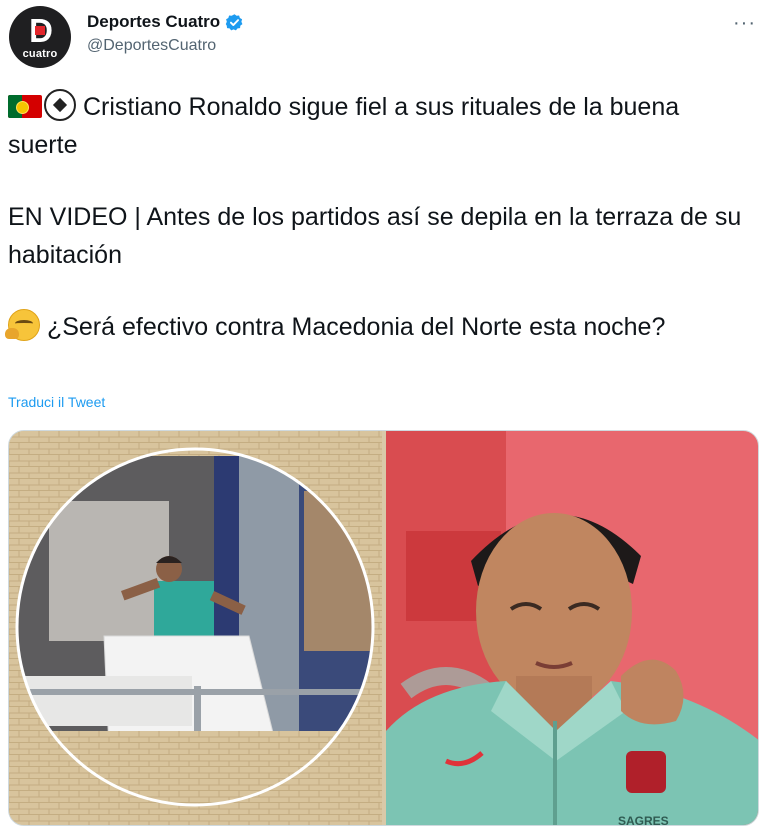 Image resolution: width=767 pixels, height=830 pixels. I want to click on thinking-face-icon, so click(22, 325).